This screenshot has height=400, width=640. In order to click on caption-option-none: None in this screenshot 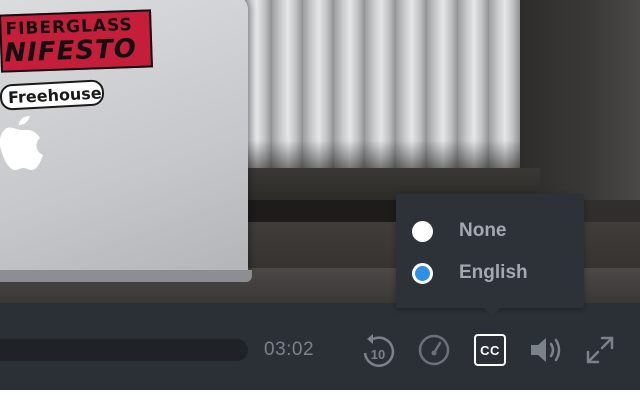, I will do `click(492, 231)`.